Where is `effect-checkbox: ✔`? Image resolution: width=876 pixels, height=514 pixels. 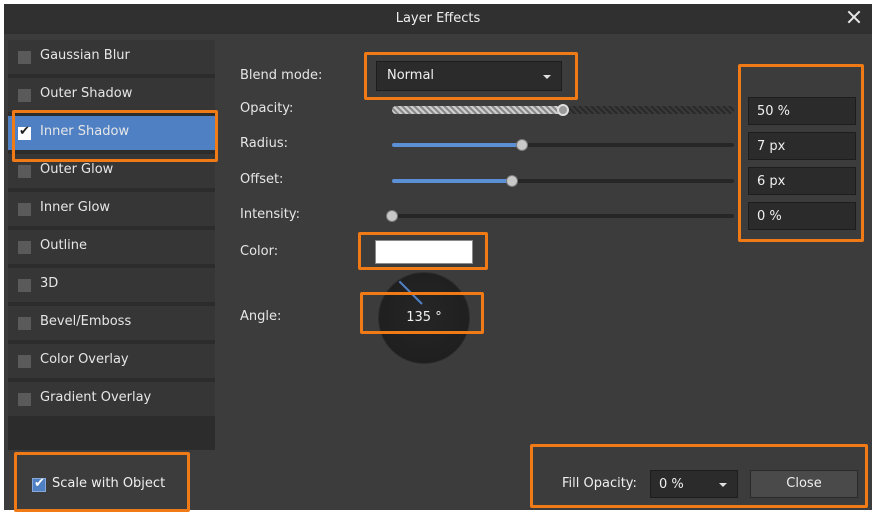
effect-checkbox: ✔ is located at coordinates (24, 132).